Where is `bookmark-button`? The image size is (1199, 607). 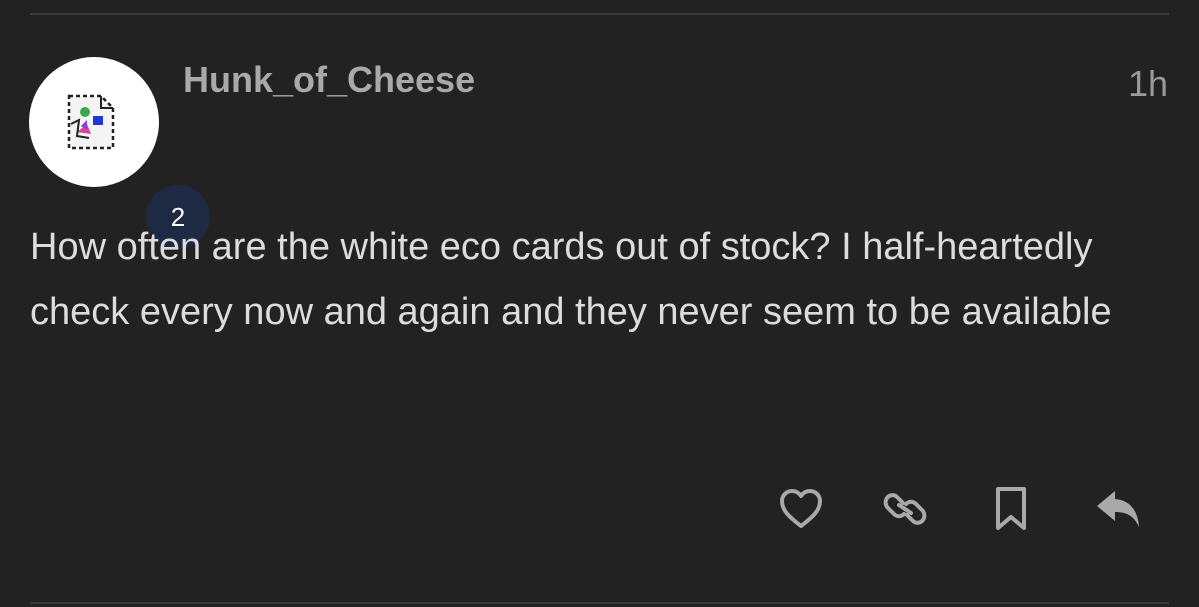
bookmark-button is located at coordinates (1011, 509).